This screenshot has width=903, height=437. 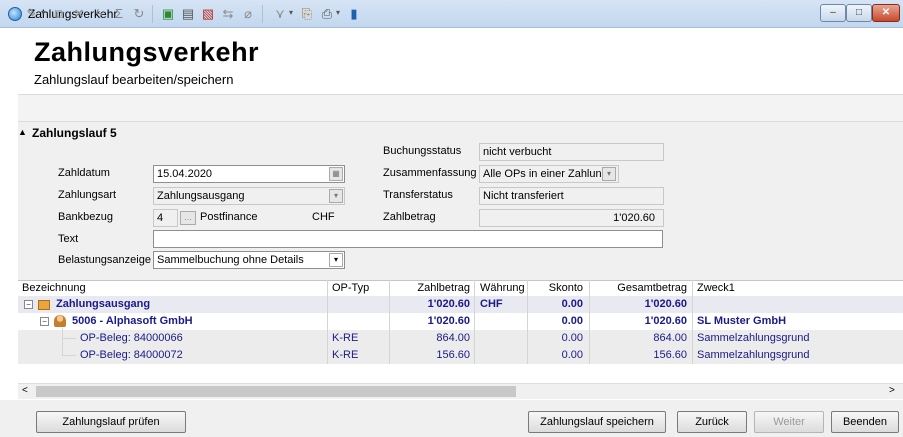 I want to click on col-zahlbetrag: Zahlbetrag, so click(x=430, y=288).